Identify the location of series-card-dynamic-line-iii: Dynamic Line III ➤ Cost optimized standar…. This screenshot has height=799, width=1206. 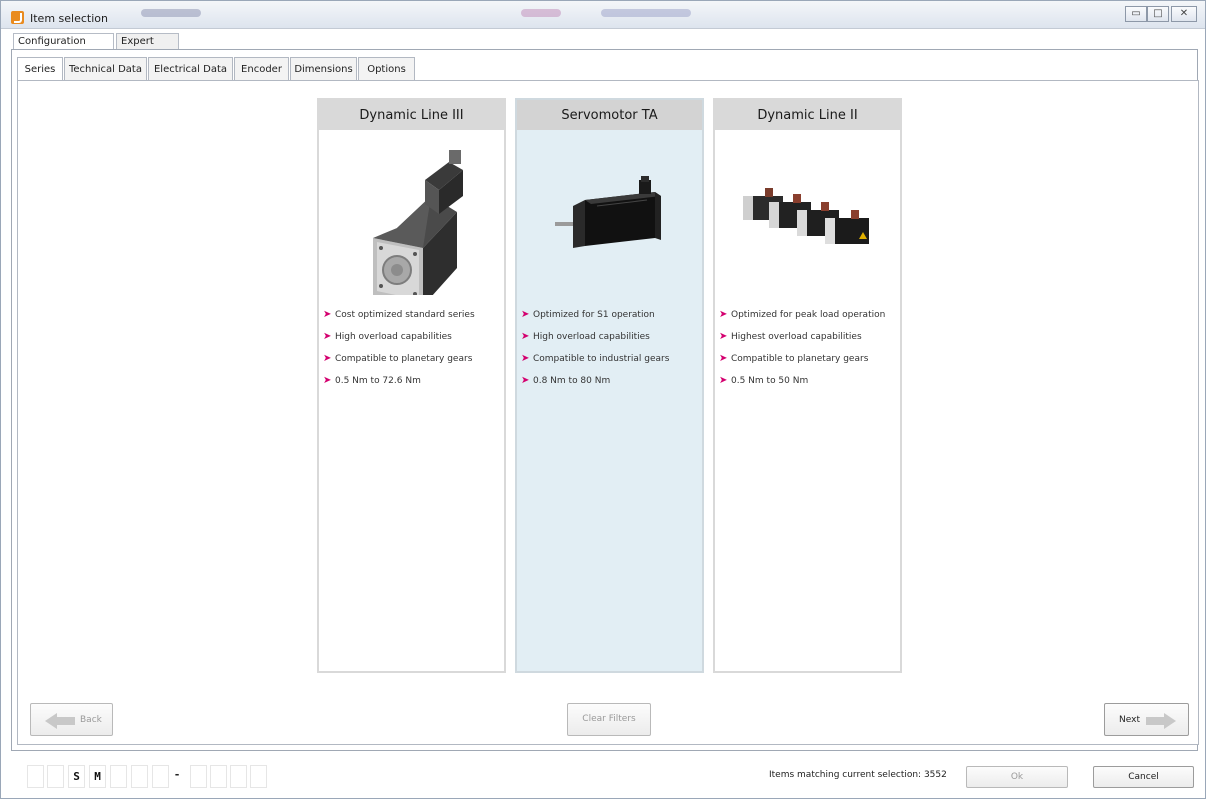
(411, 385).